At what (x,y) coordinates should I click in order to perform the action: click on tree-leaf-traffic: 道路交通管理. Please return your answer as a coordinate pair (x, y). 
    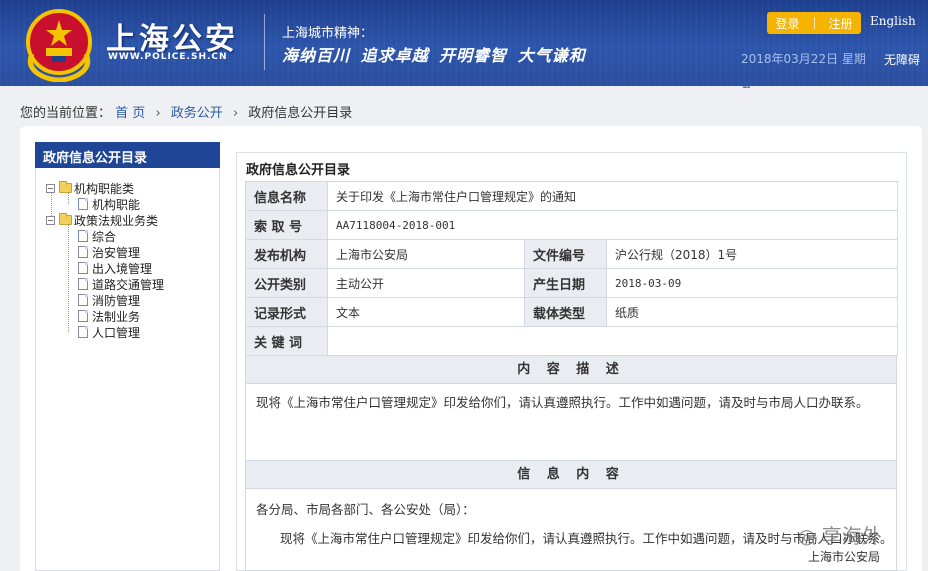
    Looking at the image, I should click on (121, 284).